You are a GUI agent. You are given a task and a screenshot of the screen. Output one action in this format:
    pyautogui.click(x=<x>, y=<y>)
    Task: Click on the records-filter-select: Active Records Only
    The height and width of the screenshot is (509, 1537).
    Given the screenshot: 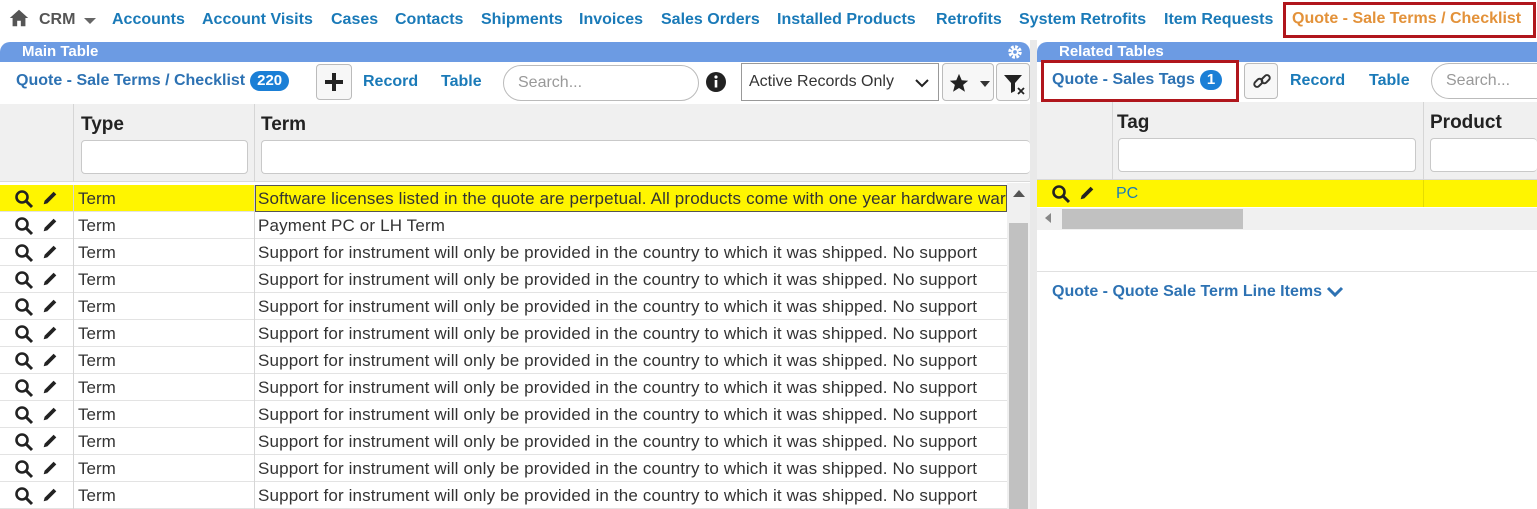 What is the action you would take?
    pyautogui.click(x=840, y=82)
    